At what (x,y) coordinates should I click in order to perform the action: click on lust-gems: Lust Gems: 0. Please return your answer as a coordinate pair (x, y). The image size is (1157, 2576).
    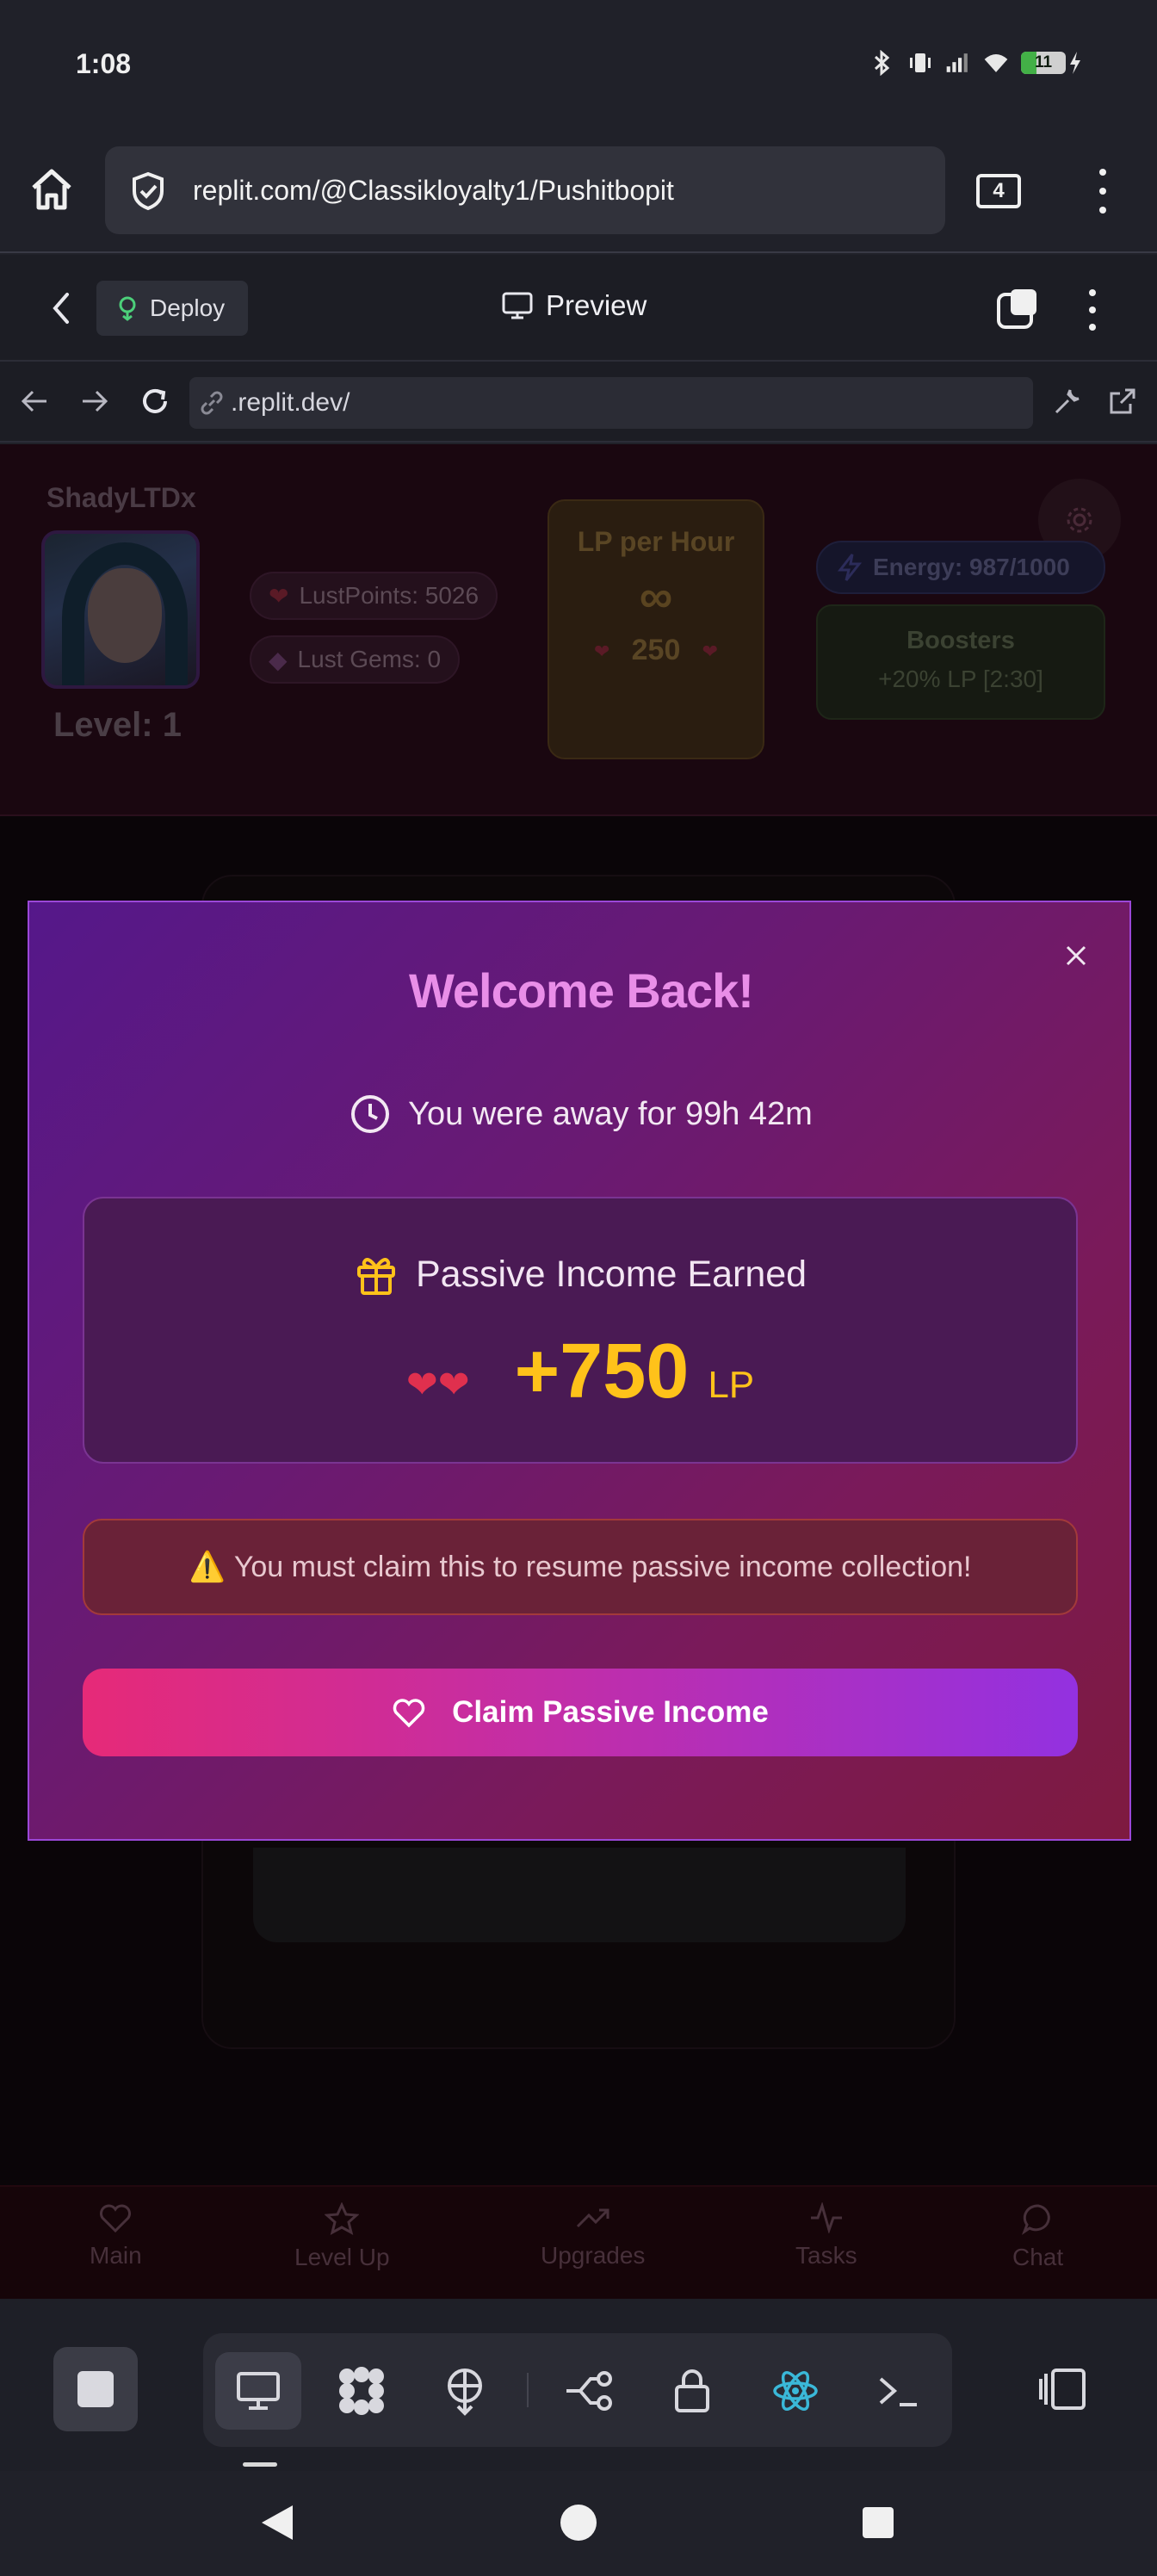
    Looking at the image, I should click on (369, 659).